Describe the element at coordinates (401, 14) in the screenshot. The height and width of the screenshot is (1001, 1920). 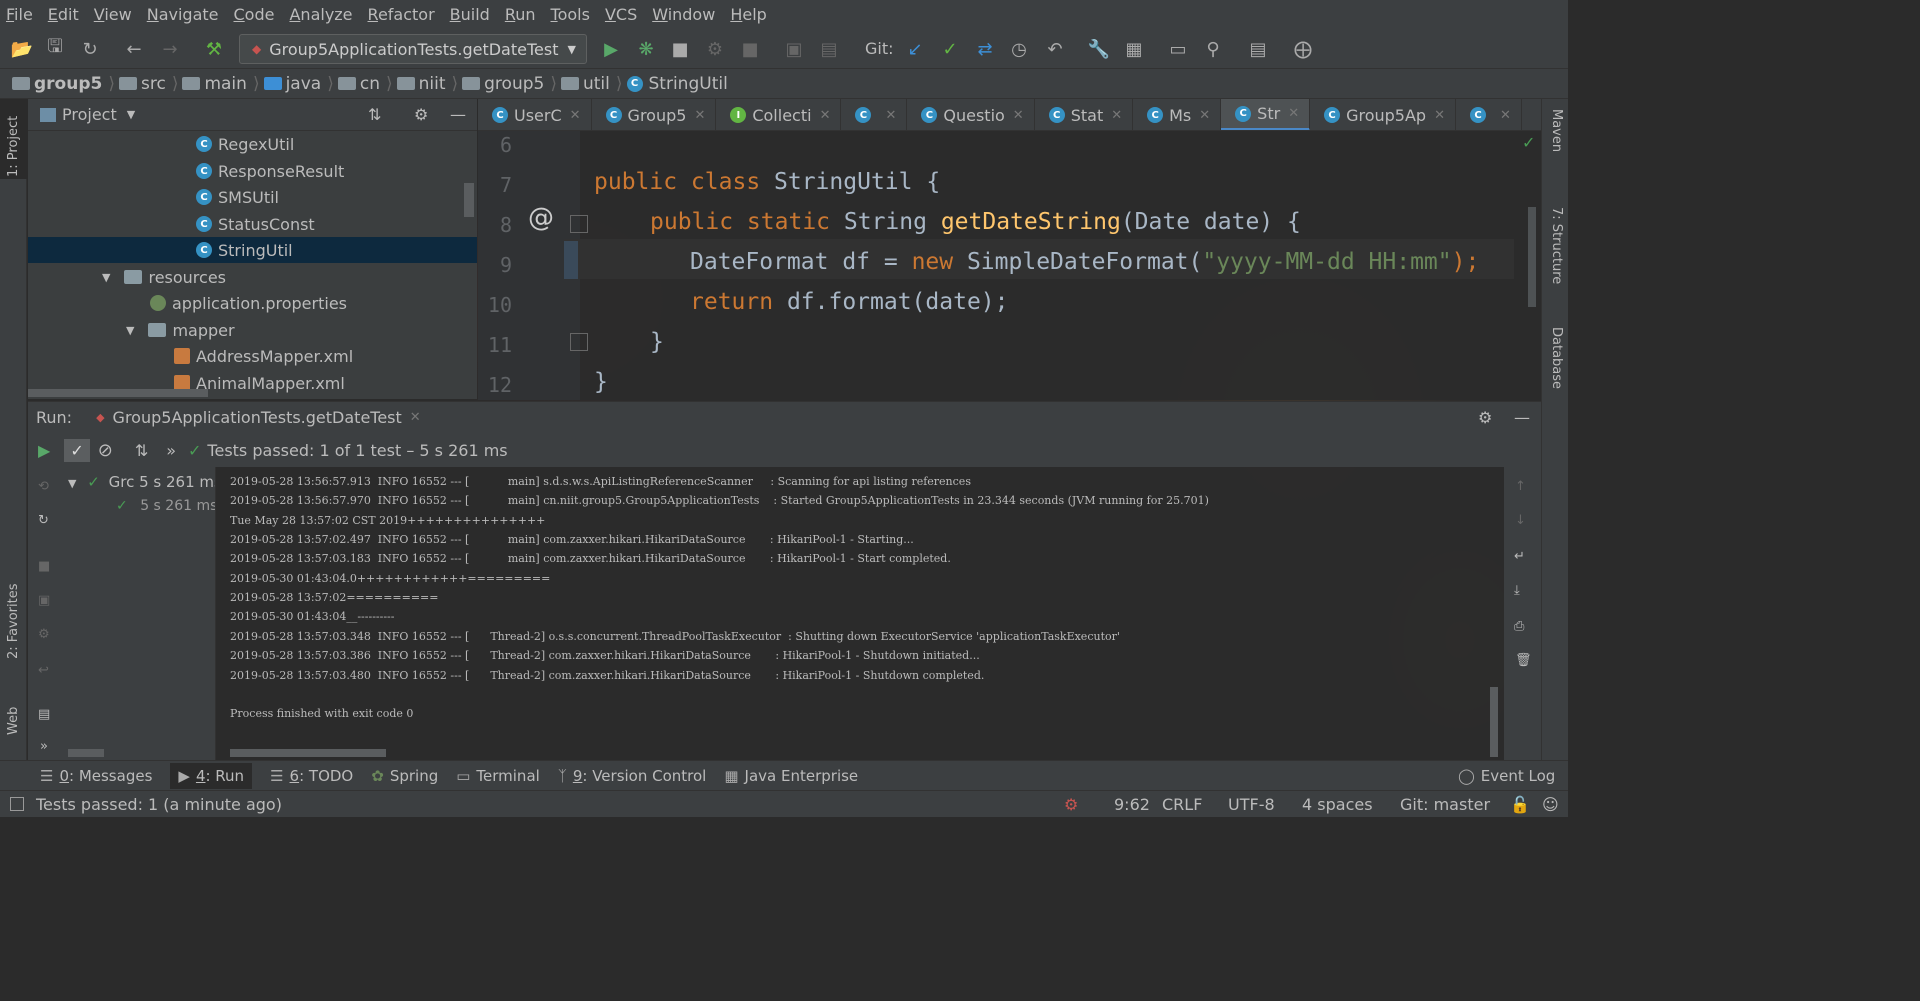
I see `menu-refactor: Refactor` at that location.